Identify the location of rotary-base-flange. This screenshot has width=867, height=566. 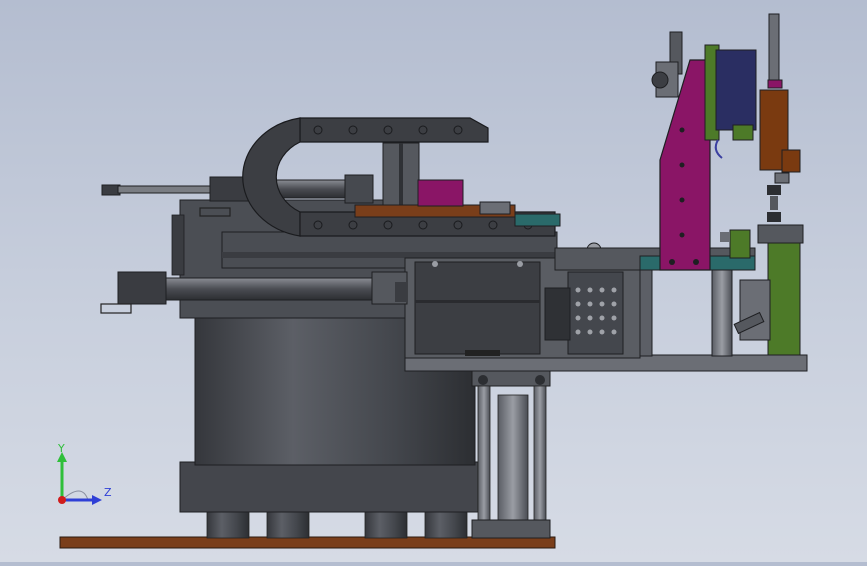
(329, 487).